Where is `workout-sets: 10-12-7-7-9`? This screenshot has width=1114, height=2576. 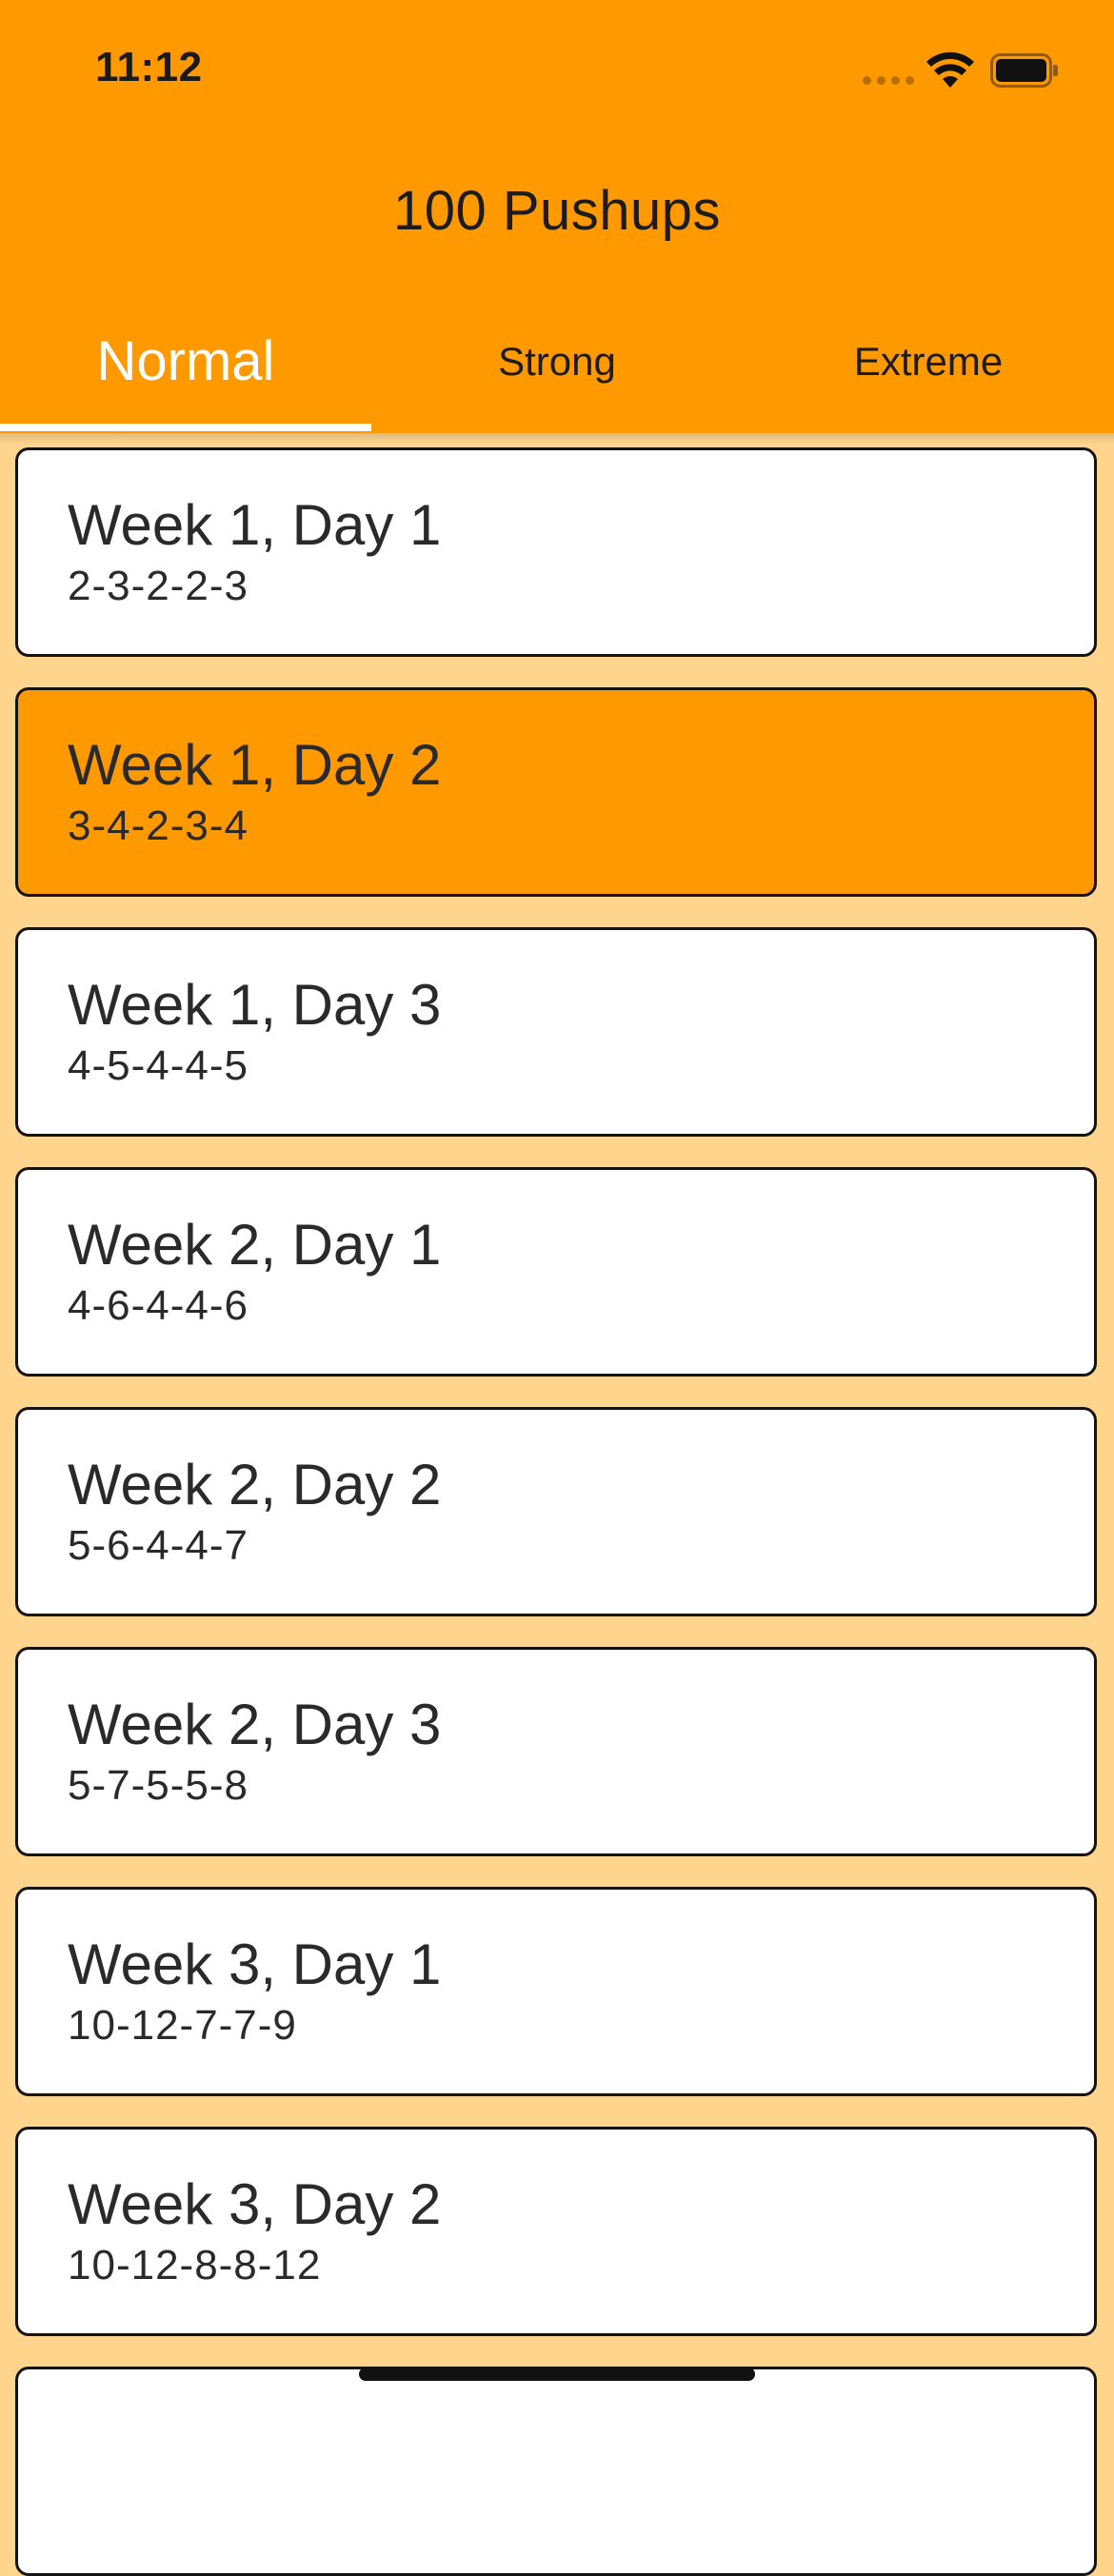 workout-sets: 10-12-7-7-9 is located at coordinates (182, 2025).